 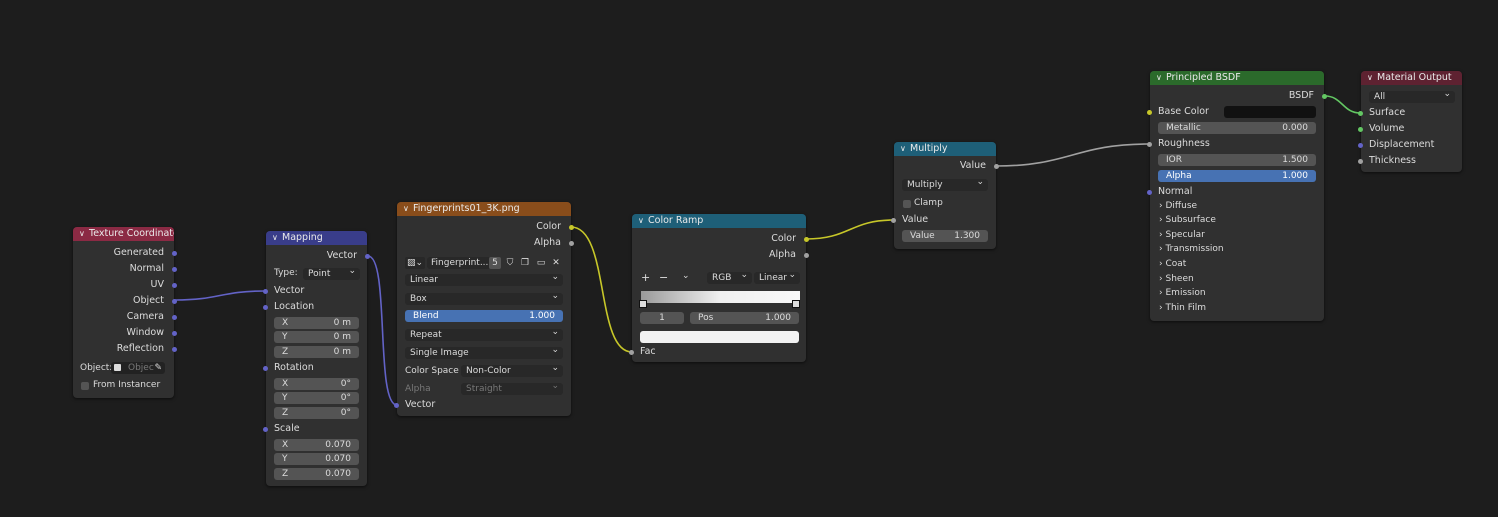 What do you see at coordinates (541, 263) in the screenshot?
I see `open-folder-icon: ▭` at bounding box center [541, 263].